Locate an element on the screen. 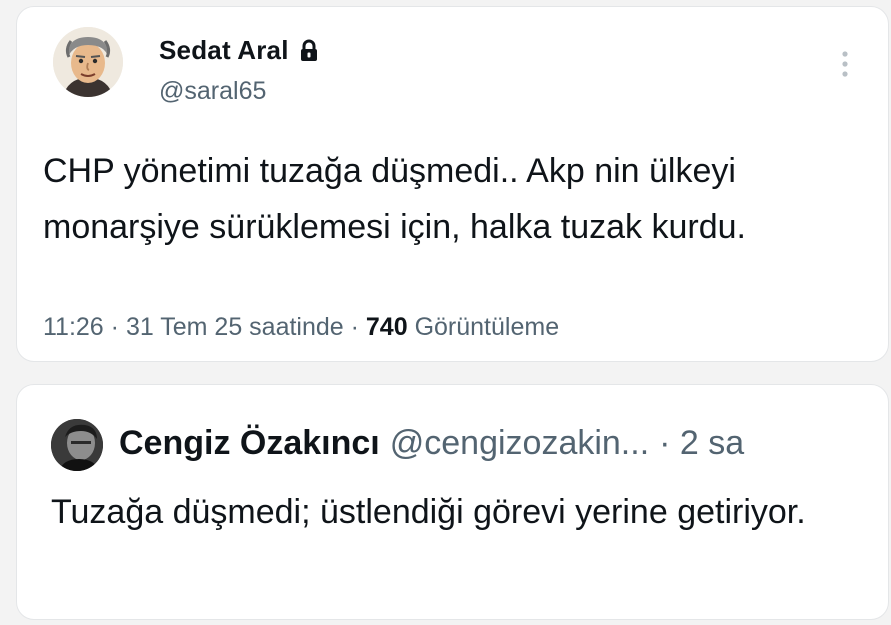 The height and width of the screenshot is (625, 891). caricature-avatar-icon is located at coordinates (88, 62).